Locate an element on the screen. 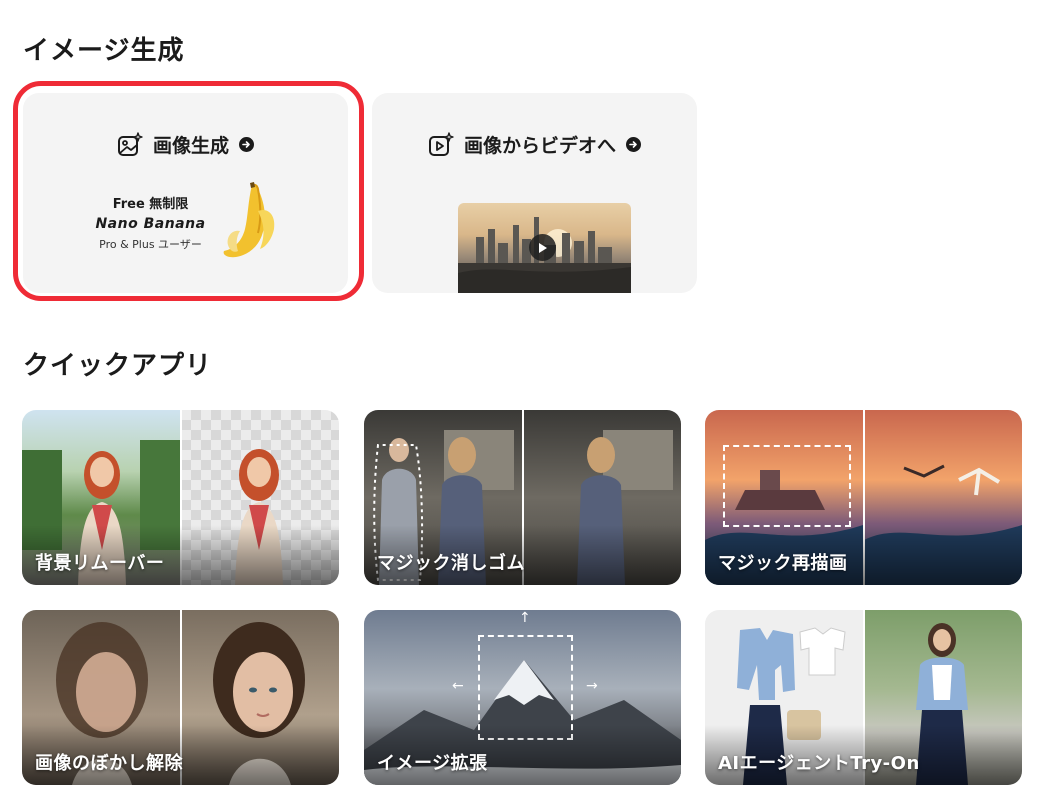  image-generation-label: 画像生成 is located at coordinates (190, 146).